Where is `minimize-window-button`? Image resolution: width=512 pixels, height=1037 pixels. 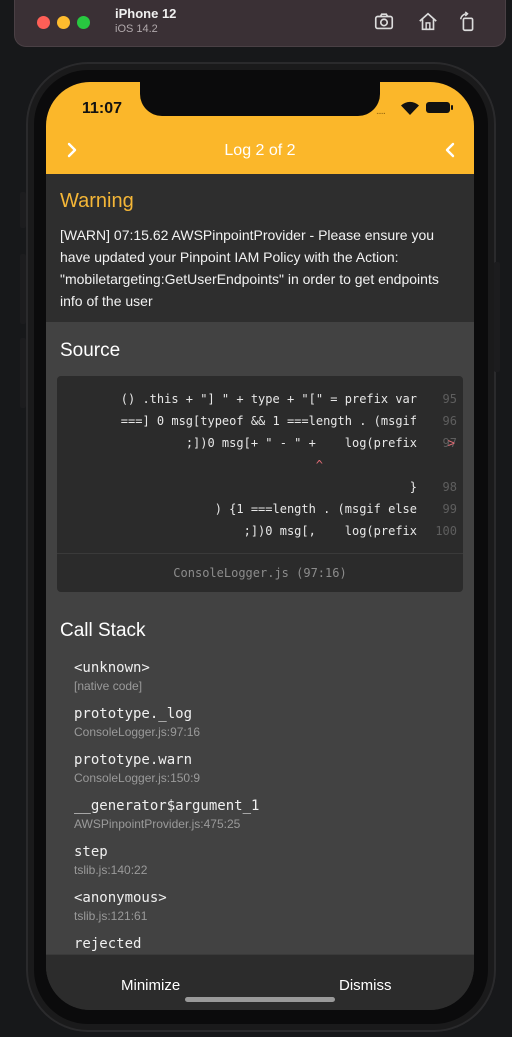 minimize-window-button is located at coordinates (63, 22).